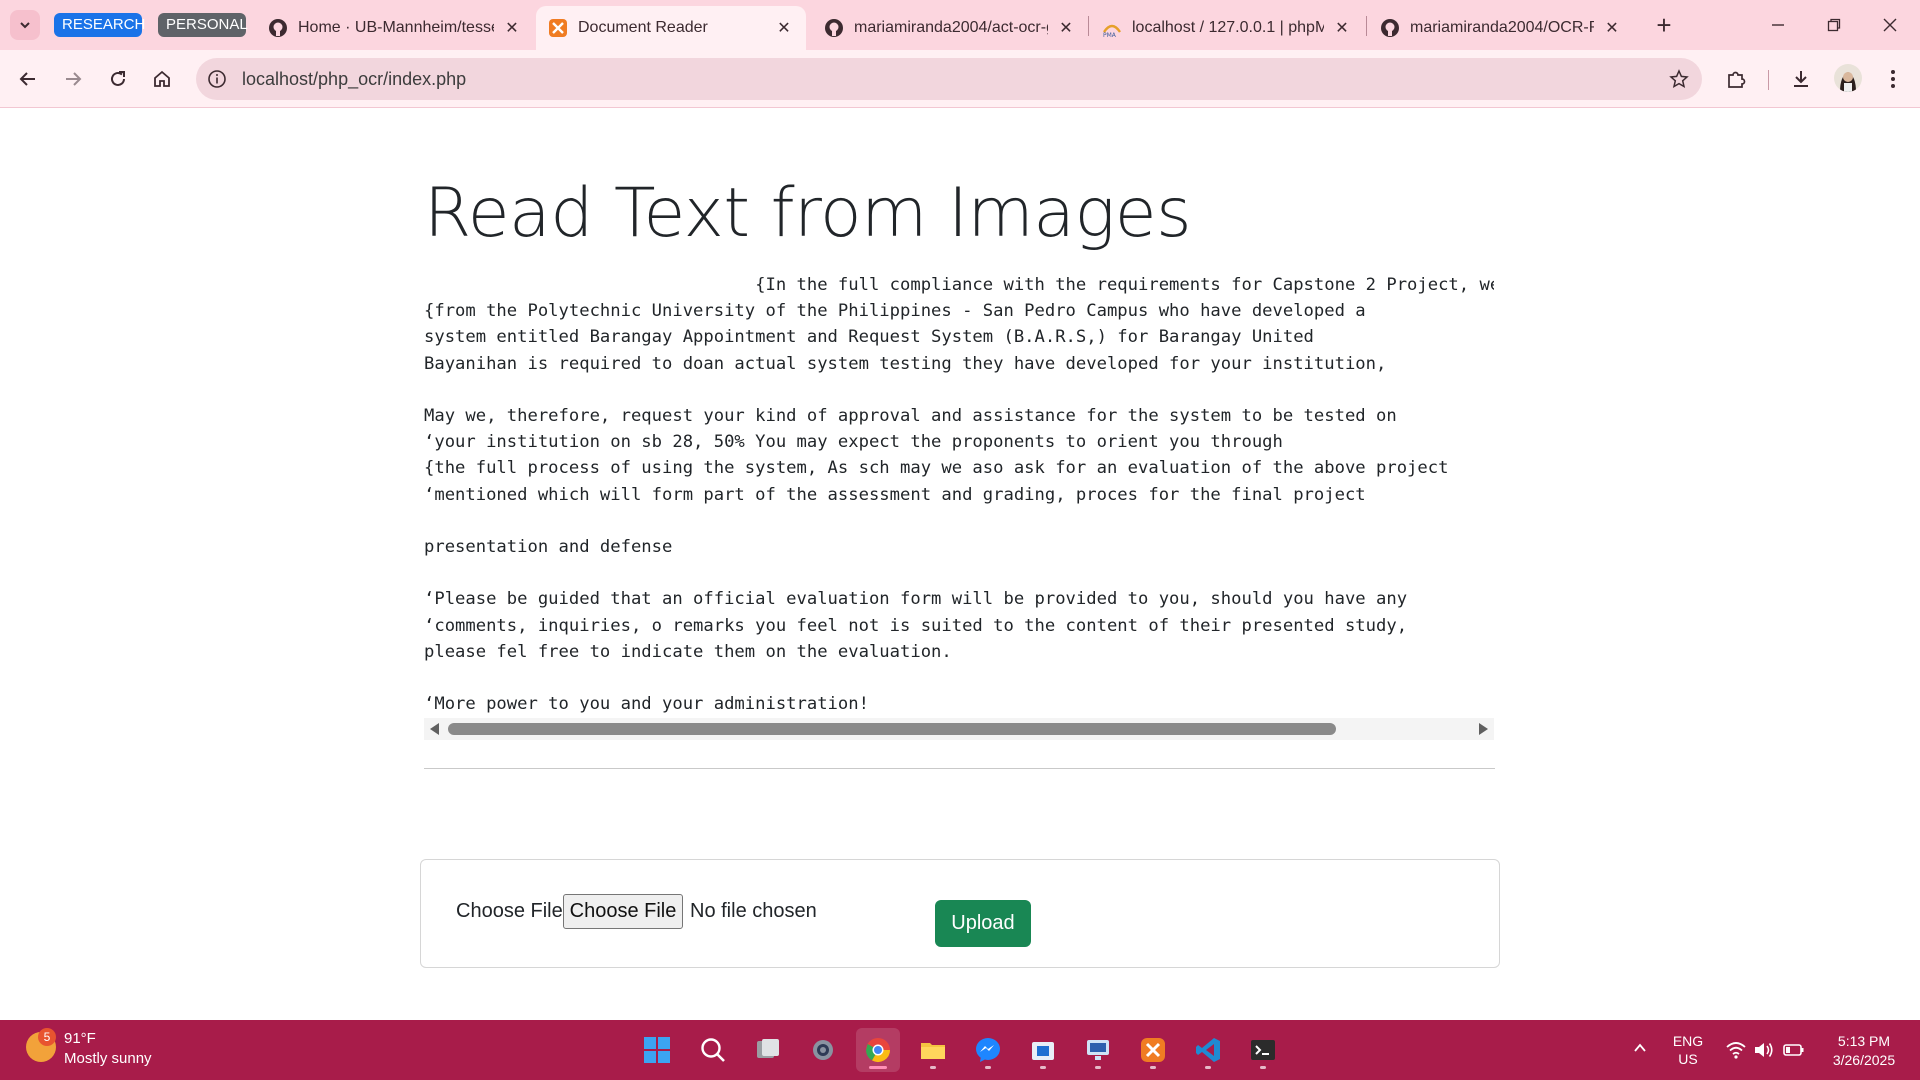 This screenshot has width=1920, height=1080. What do you see at coordinates (713, 1050) in the screenshot?
I see `search-icon` at bounding box center [713, 1050].